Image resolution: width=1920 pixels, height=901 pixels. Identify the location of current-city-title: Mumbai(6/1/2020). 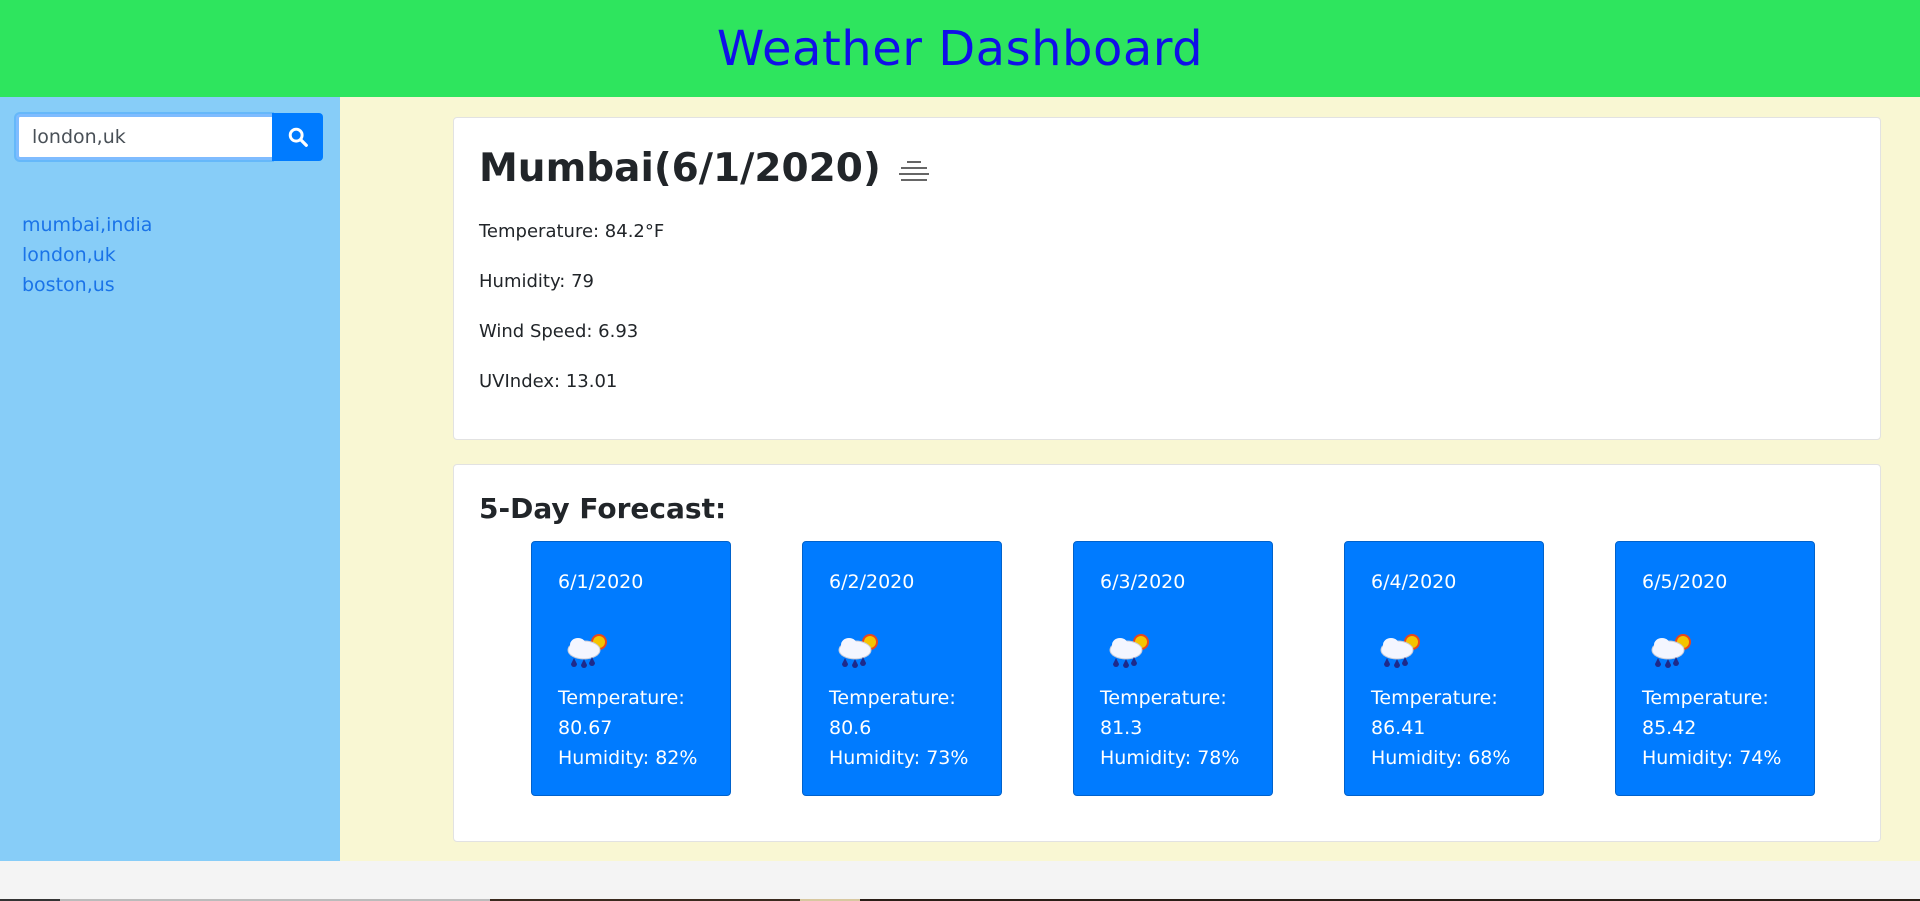
(680, 168).